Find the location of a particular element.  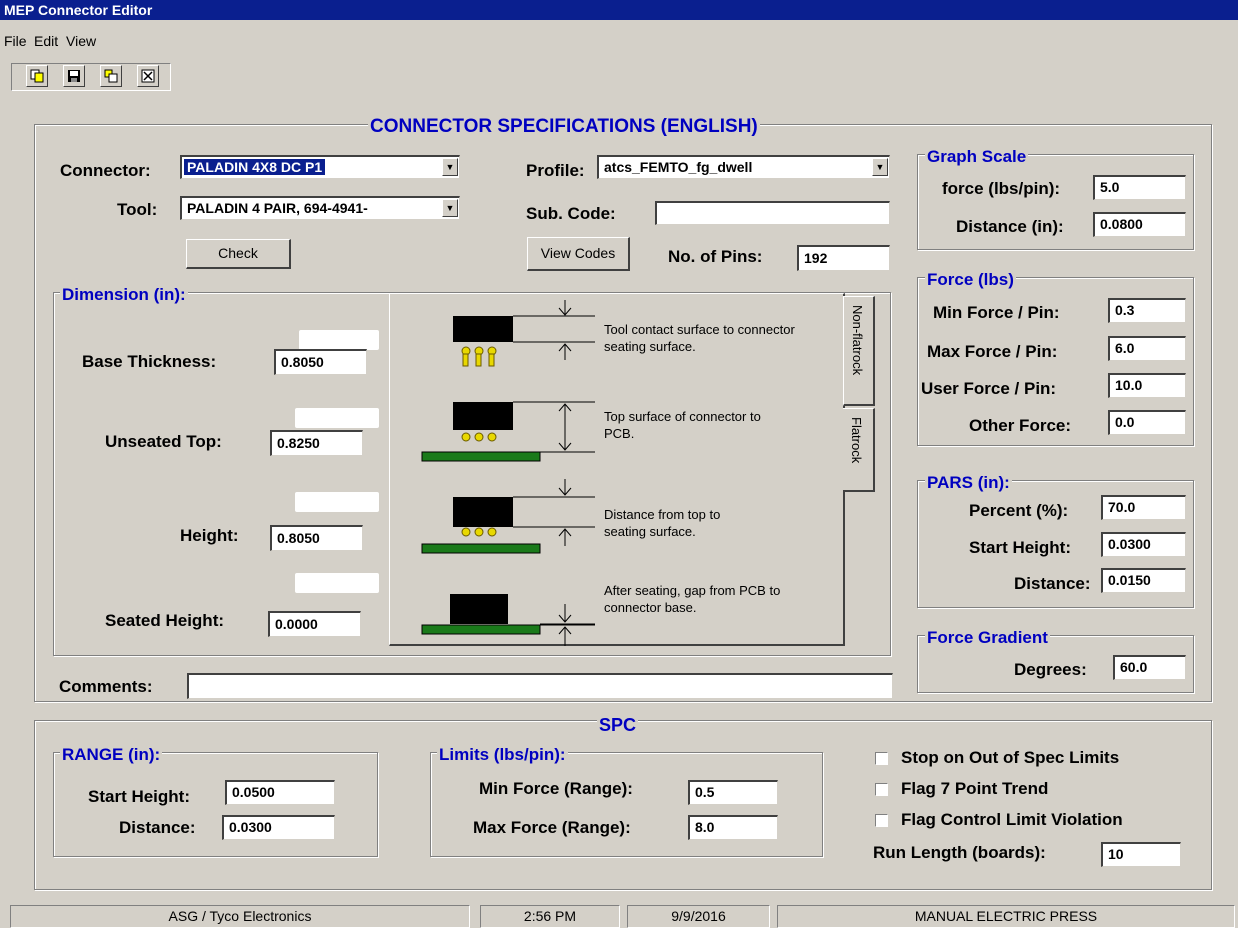

copy-icon is located at coordinates (37, 76).